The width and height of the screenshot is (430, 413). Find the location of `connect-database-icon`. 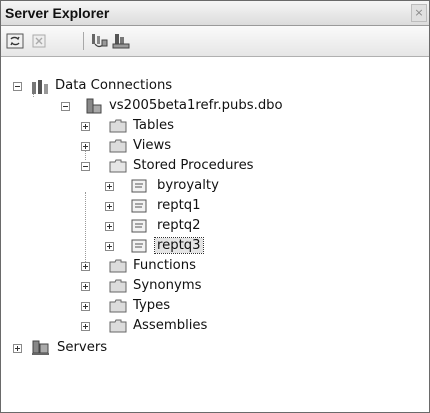

connect-database-icon is located at coordinates (100, 41).